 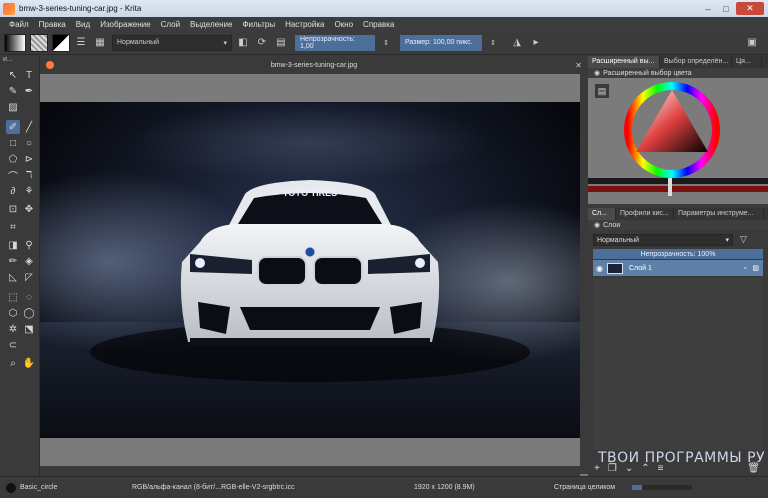 I want to click on dynamic-brush-tool-icon: ∂, so click(x=13, y=191).